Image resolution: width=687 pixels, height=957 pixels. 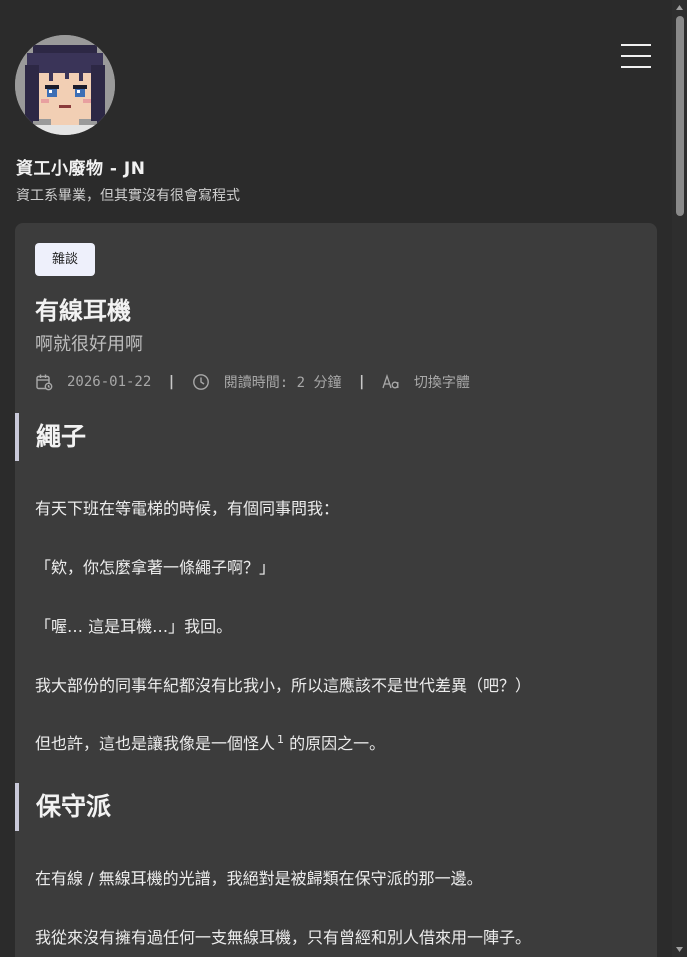 I want to click on post-subtitle: 啊就很好用啊, so click(x=89, y=344).